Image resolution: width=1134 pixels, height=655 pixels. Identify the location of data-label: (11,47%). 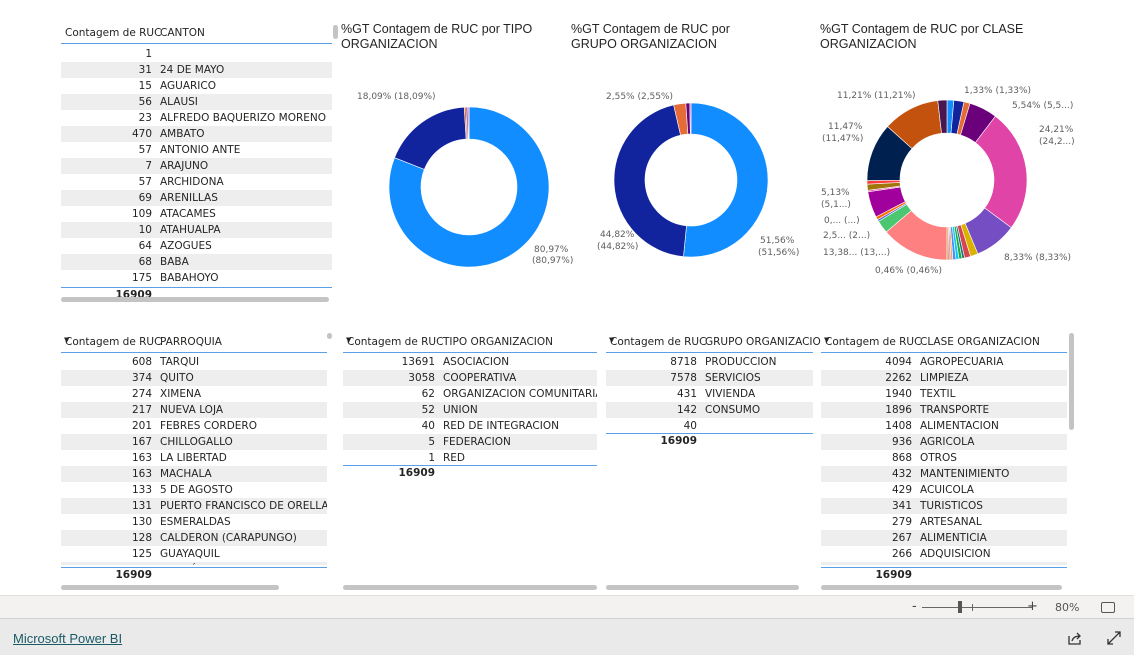
(843, 139).